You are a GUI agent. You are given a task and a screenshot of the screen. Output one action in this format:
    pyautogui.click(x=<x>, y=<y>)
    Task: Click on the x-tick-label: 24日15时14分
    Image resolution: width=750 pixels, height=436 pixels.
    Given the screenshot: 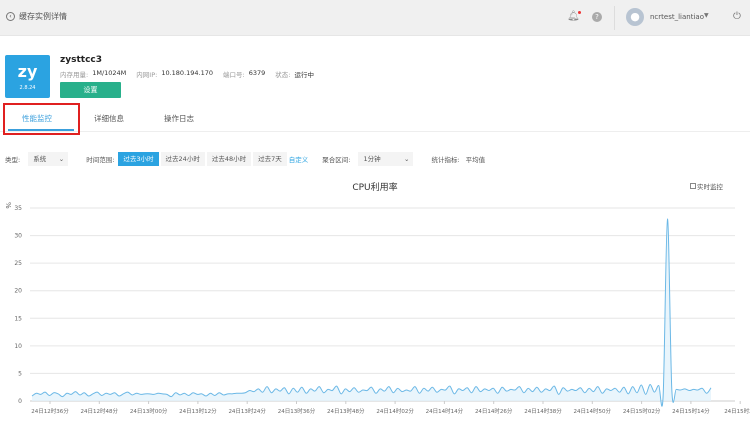 What is the action you would take?
    pyautogui.click(x=691, y=411)
    